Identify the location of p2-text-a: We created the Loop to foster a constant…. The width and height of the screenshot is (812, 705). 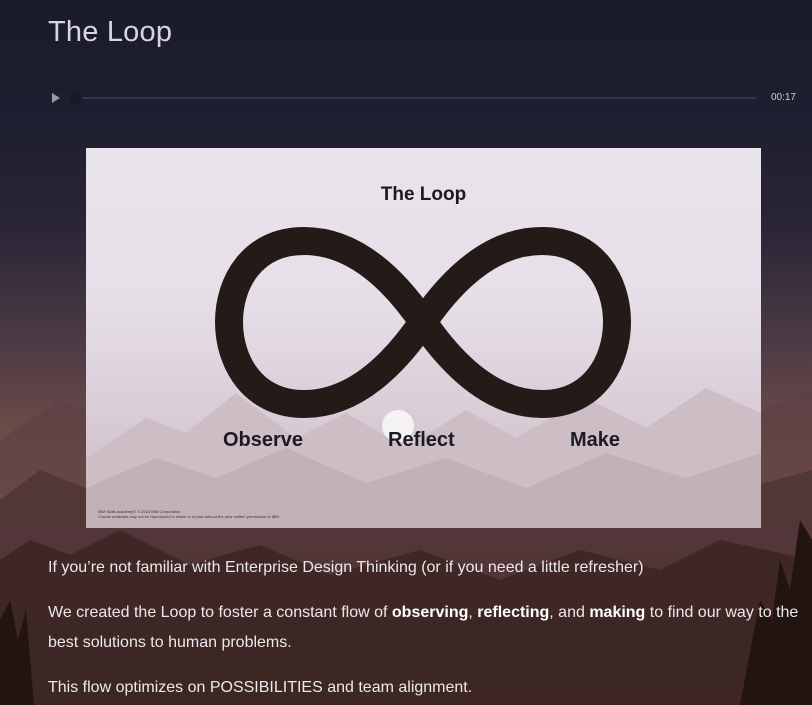
(220, 612).